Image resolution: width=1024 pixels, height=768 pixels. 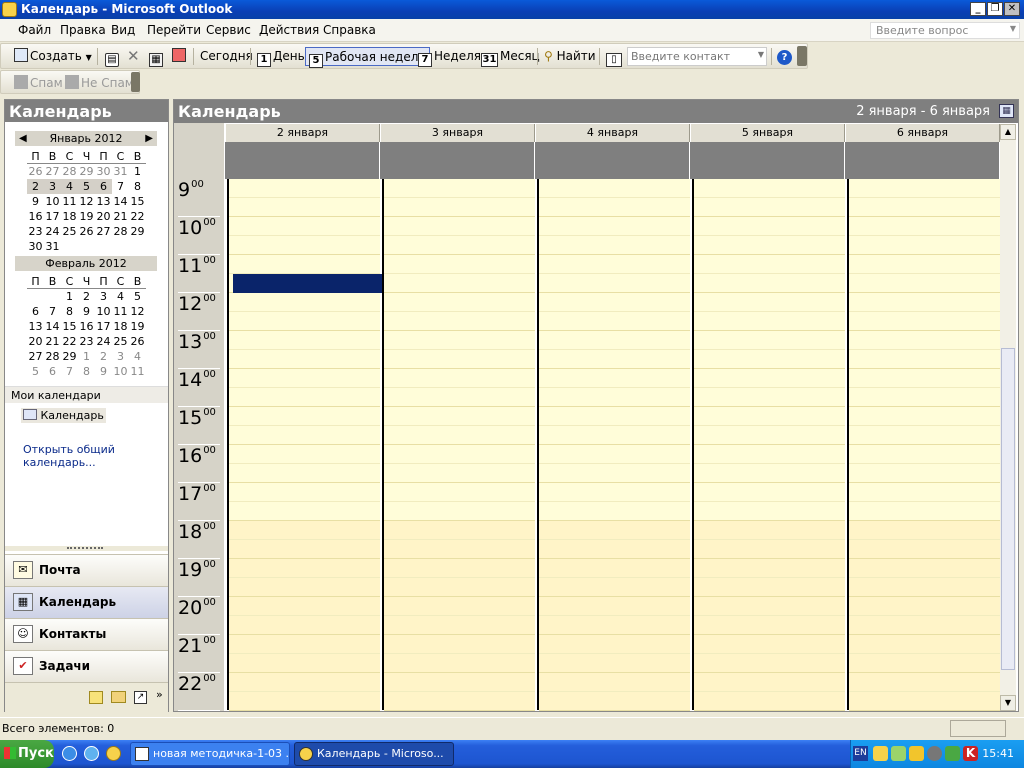 What do you see at coordinates (159, 694) in the screenshot?
I see `configure-buttons-chevron-icon: »` at bounding box center [159, 694].